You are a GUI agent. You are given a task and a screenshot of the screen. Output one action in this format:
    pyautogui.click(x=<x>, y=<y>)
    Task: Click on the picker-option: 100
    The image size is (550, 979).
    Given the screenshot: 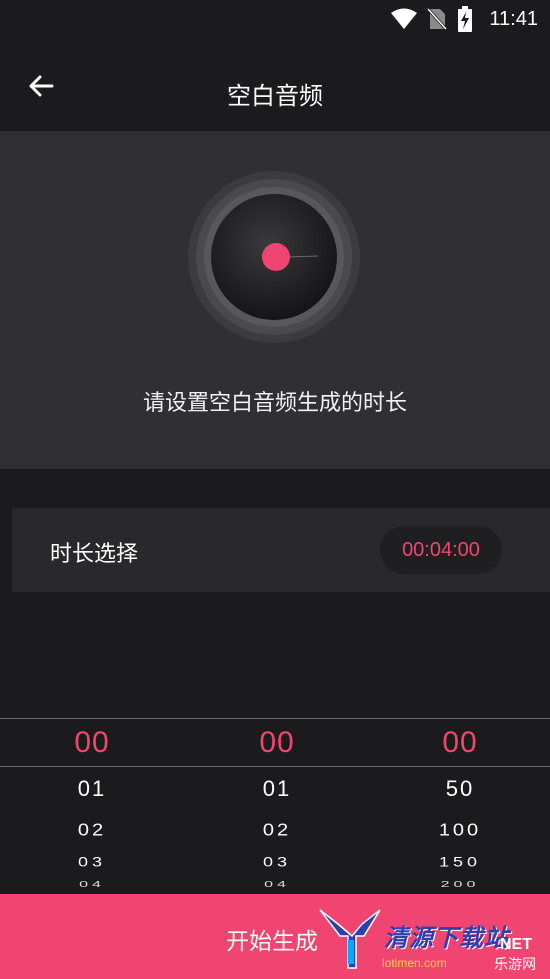 What is the action you would take?
    pyautogui.click(x=459, y=830)
    